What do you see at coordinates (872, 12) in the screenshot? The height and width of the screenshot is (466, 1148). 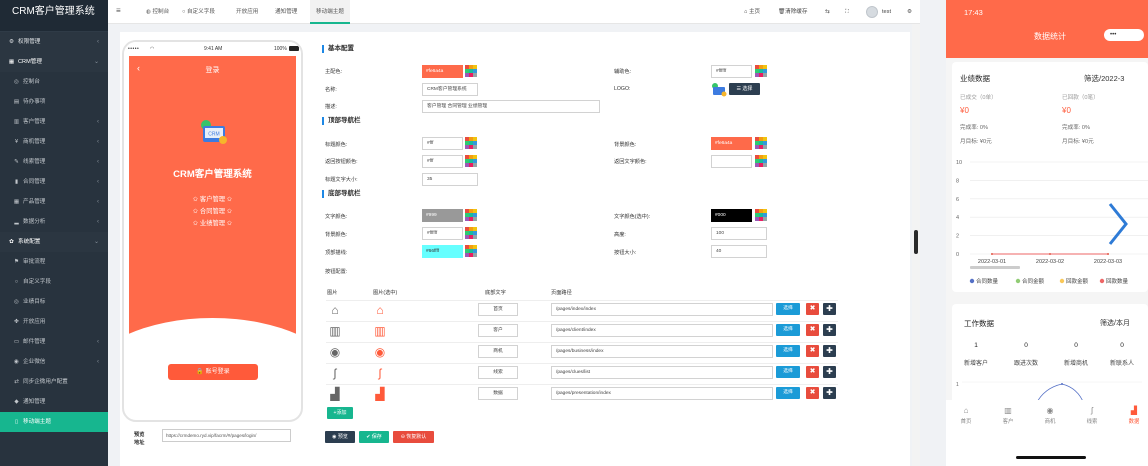 I see `avatar` at bounding box center [872, 12].